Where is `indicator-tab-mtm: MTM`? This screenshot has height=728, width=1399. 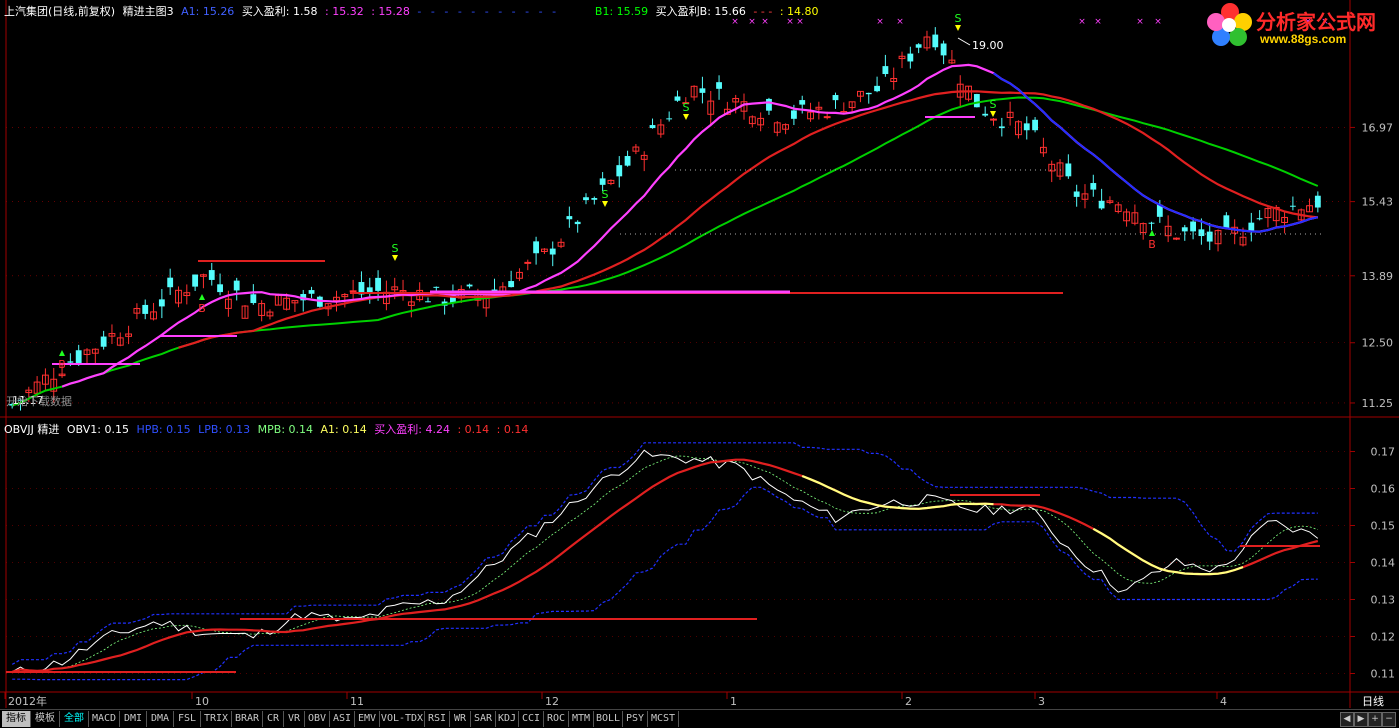
indicator-tab-mtm: MTM is located at coordinates (581, 719).